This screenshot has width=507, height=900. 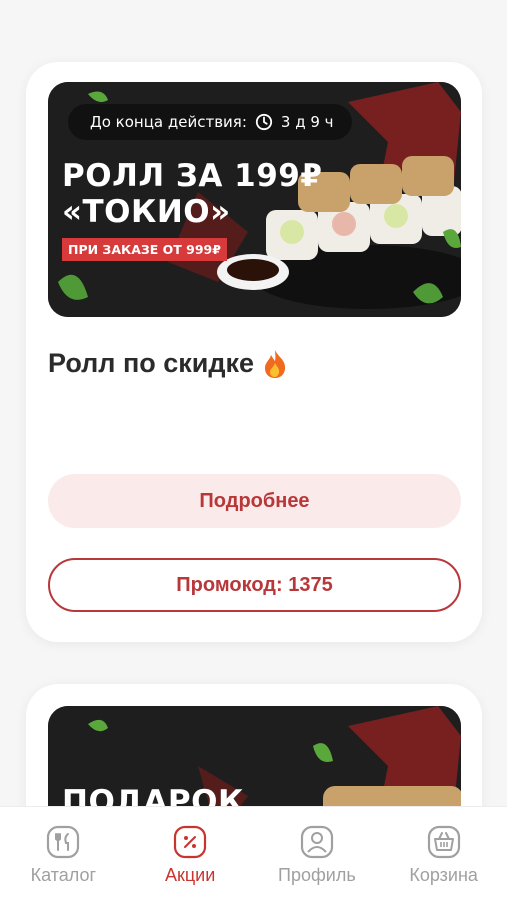 What do you see at coordinates (275, 363) in the screenshot?
I see `fire-icon` at bounding box center [275, 363].